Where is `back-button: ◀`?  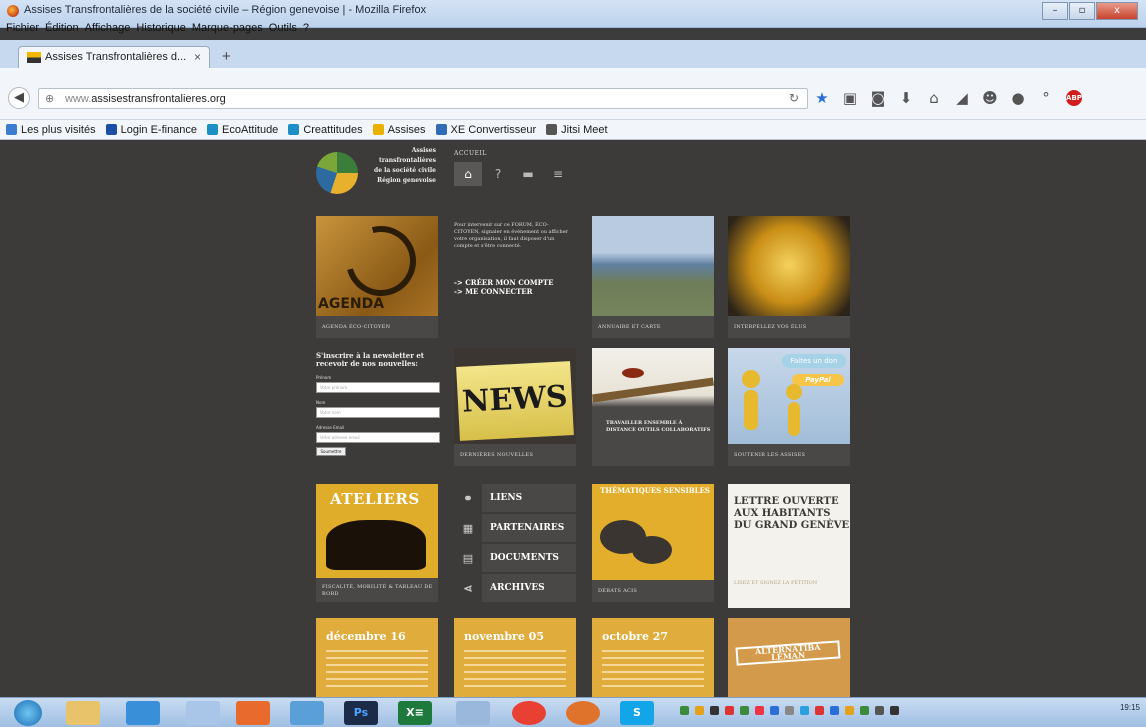 back-button: ◀ is located at coordinates (19, 98).